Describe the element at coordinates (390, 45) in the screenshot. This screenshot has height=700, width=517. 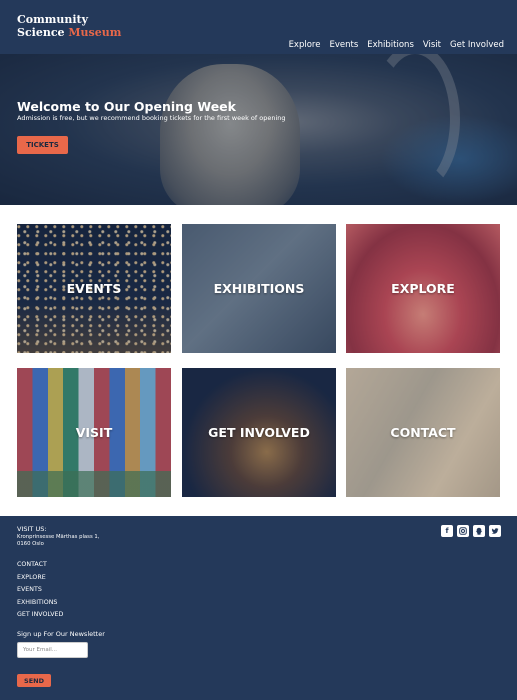
I see `nav-exhibitions: Exhibitions` at that location.